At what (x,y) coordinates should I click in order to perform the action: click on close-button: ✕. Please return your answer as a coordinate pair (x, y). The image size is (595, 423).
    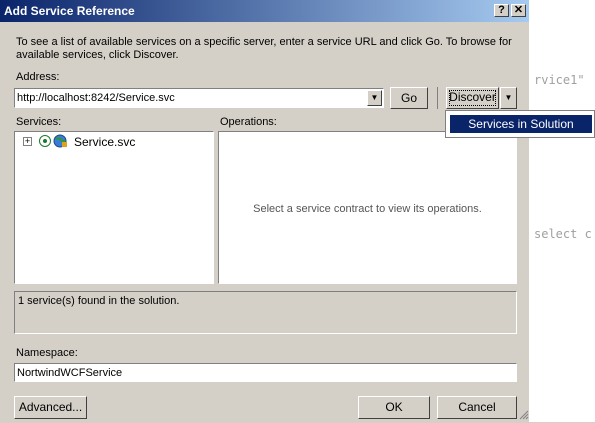
    Looking at the image, I should click on (518, 10).